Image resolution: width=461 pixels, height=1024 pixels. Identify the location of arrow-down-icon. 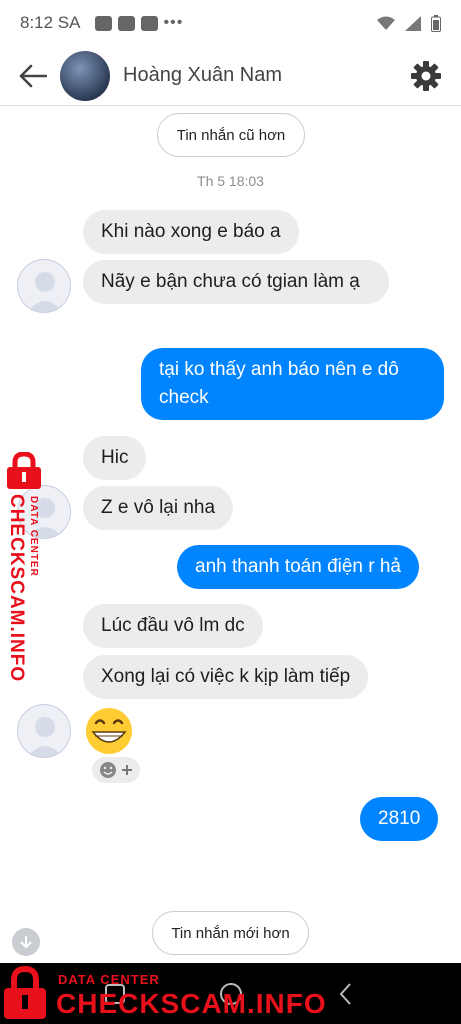
(26, 942).